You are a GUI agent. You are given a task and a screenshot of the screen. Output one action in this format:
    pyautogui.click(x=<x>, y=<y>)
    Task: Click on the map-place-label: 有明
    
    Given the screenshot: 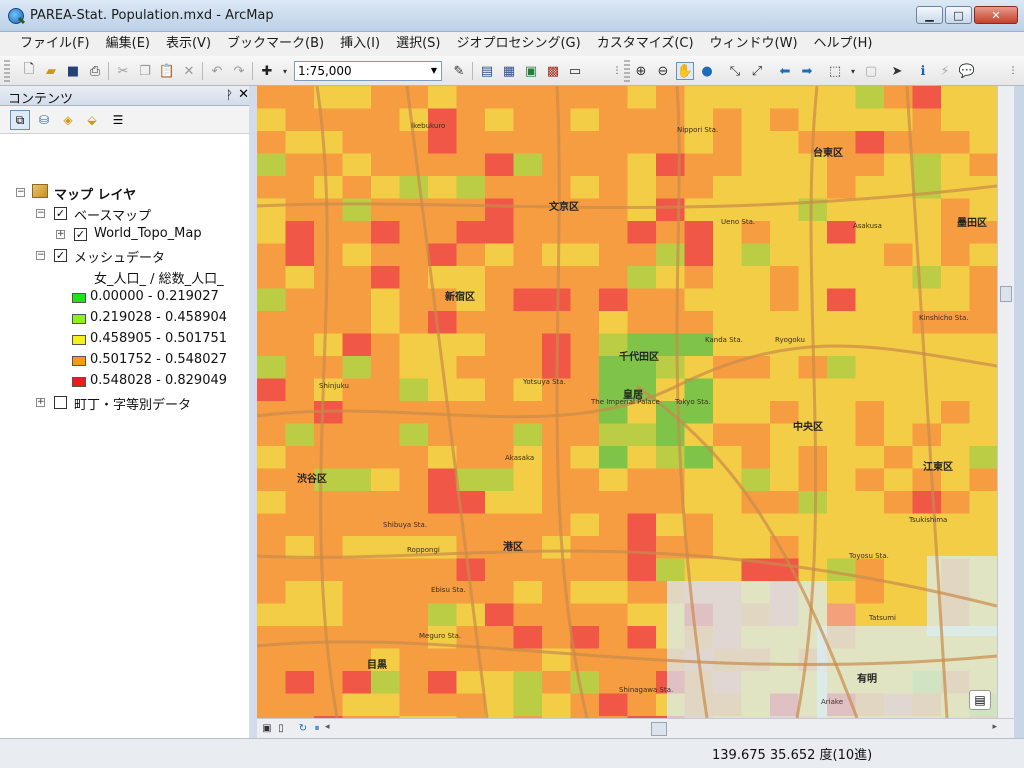 What is the action you would take?
    pyautogui.click(x=867, y=679)
    